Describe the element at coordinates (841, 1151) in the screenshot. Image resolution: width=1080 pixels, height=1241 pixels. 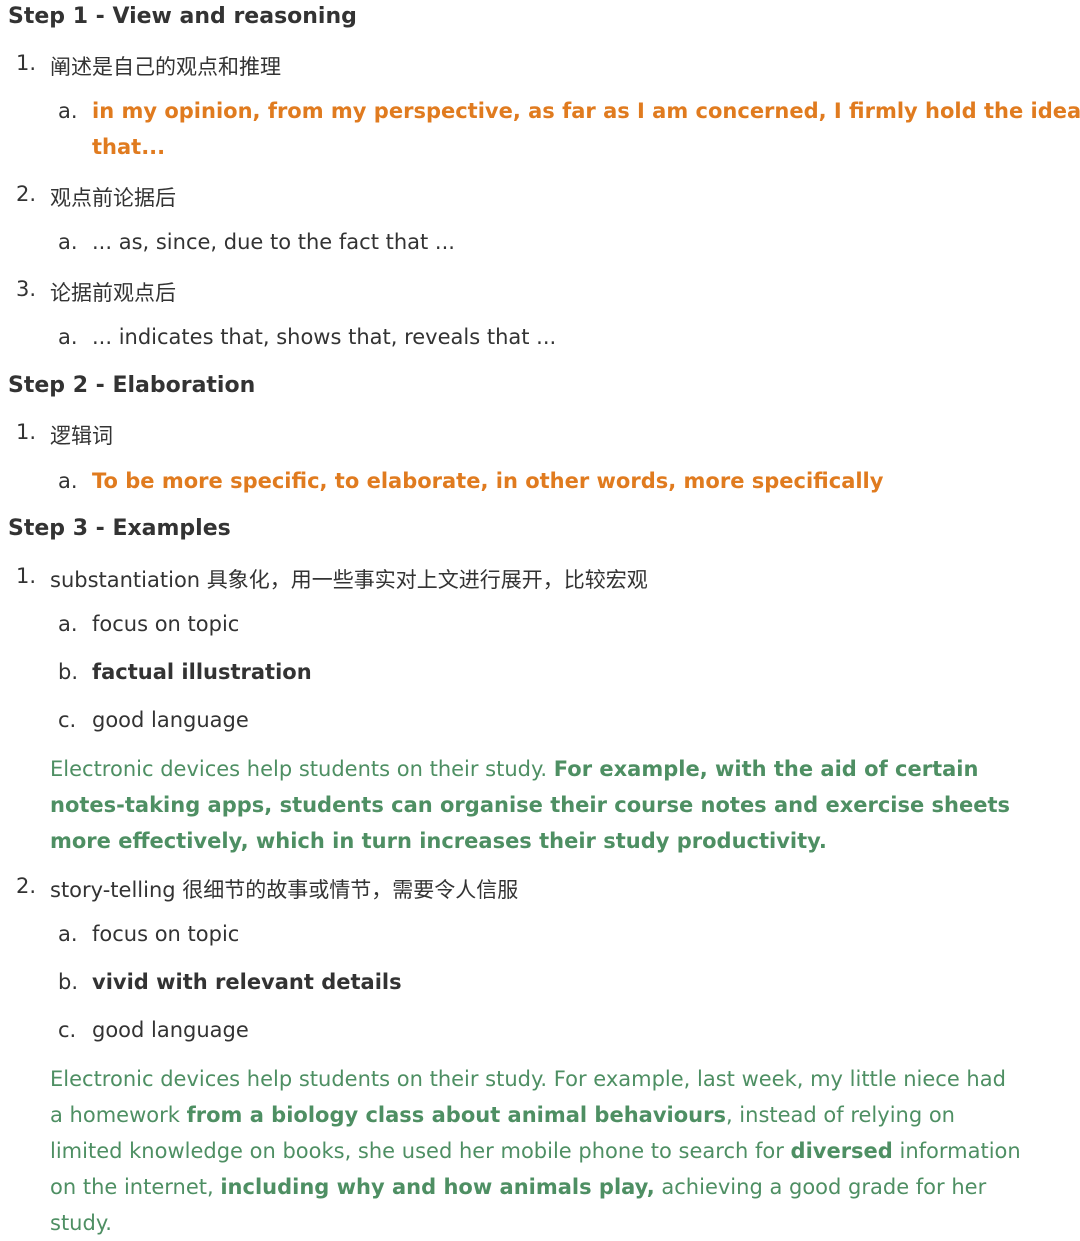
I see `example-emphasis: diversed` at that location.